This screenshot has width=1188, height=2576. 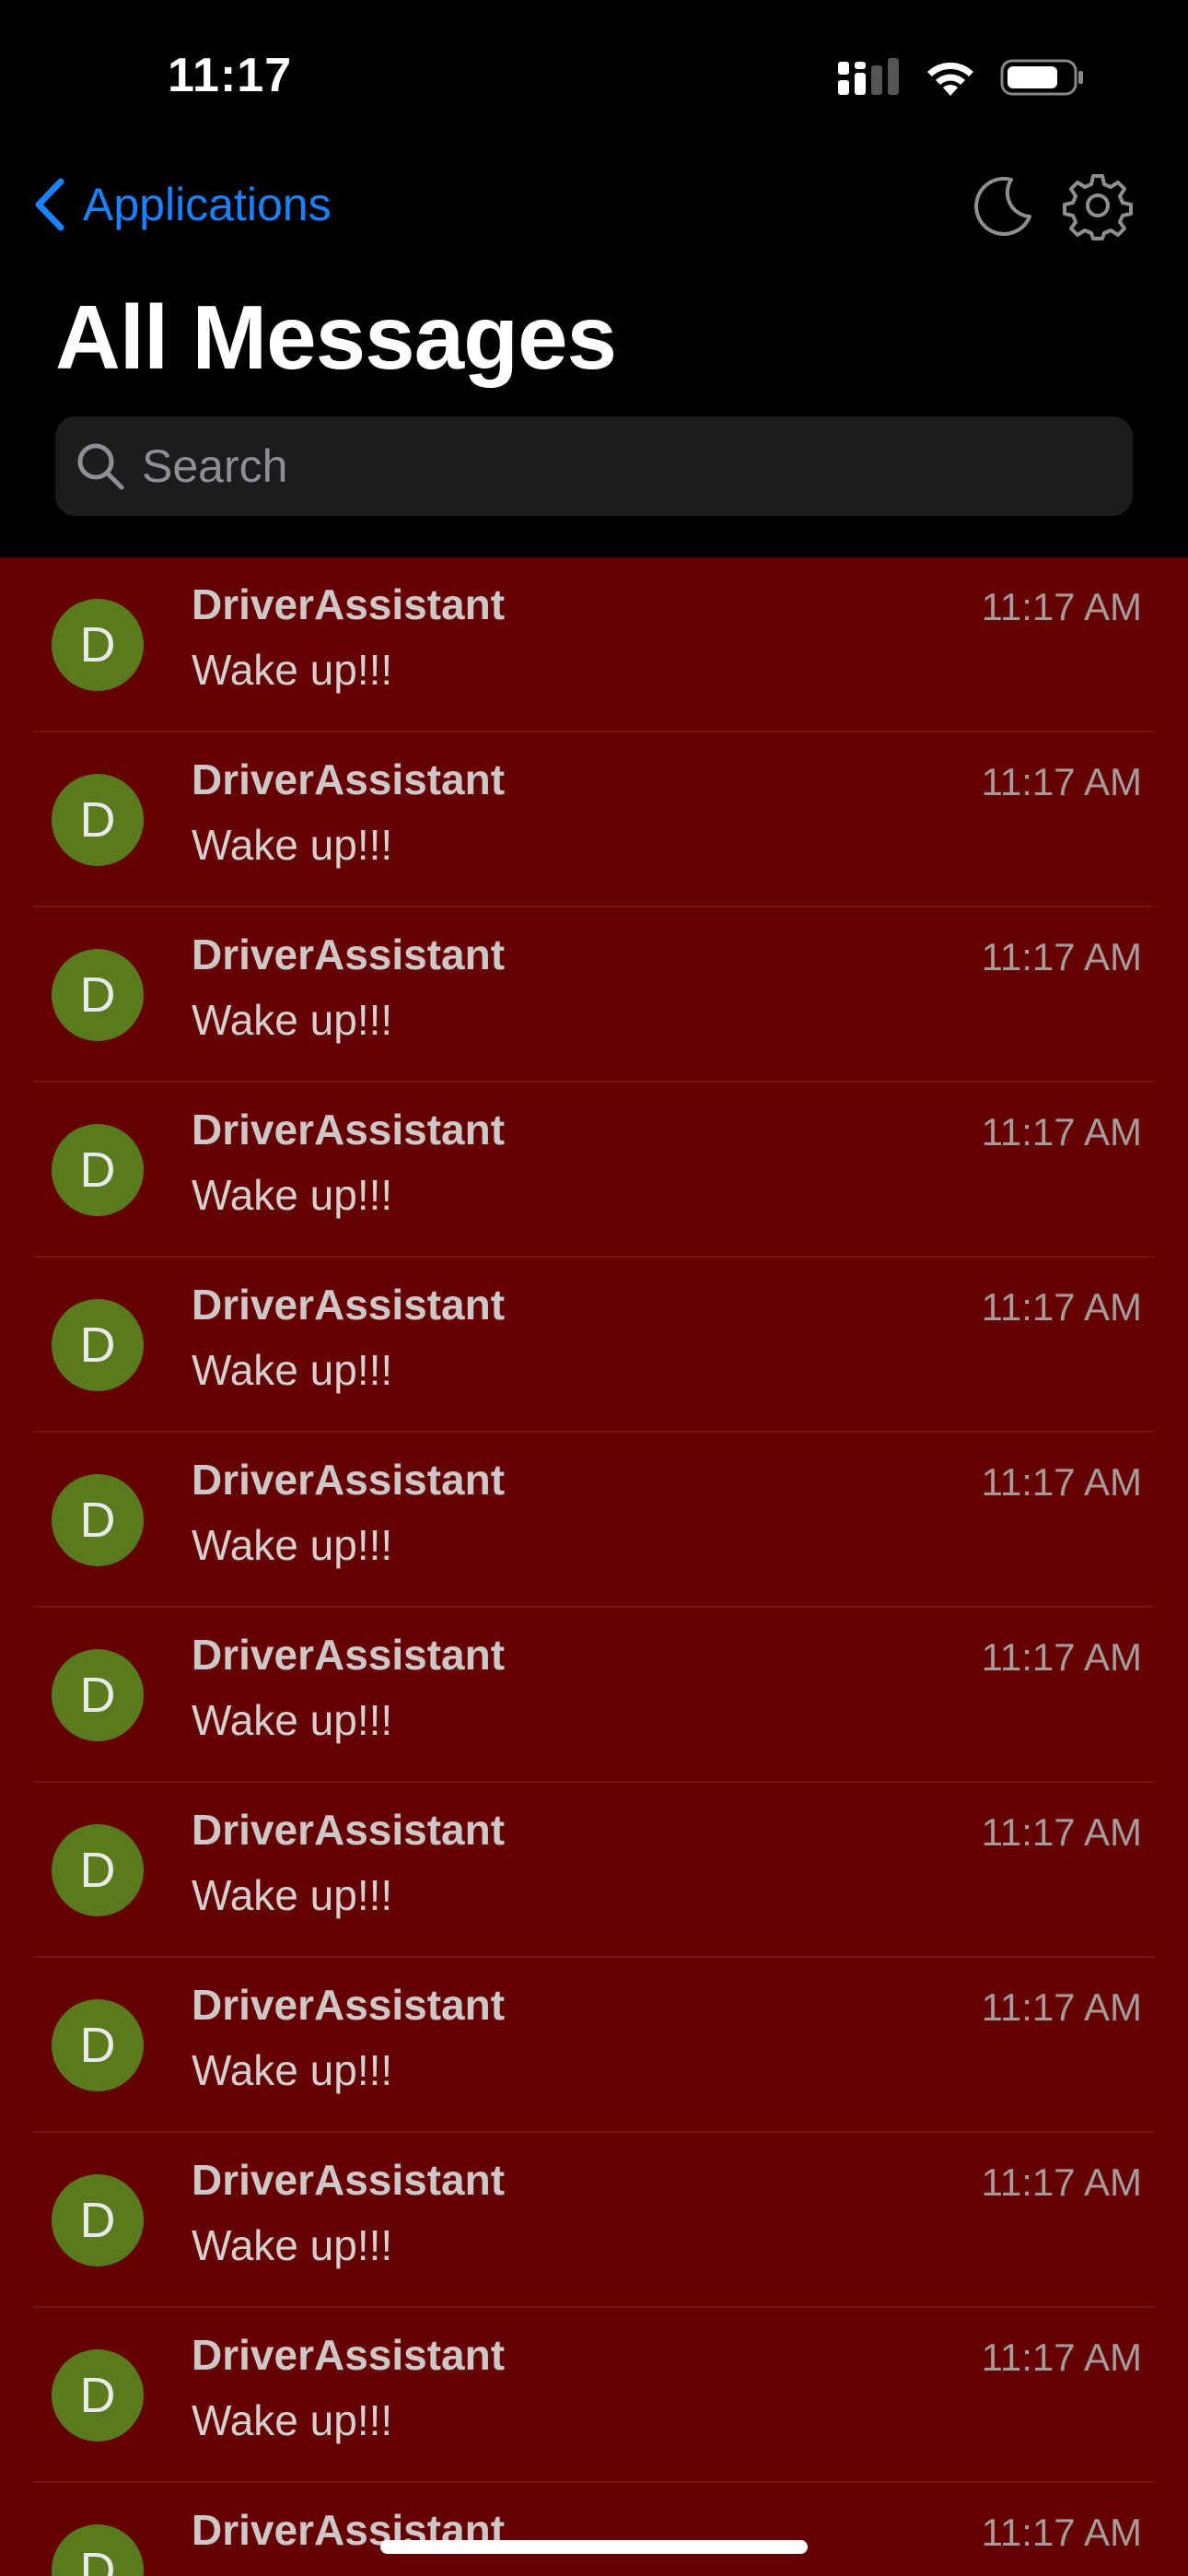 What do you see at coordinates (100, 466) in the screenshot?
I see `search-icon` at bounding box center [100, 466].